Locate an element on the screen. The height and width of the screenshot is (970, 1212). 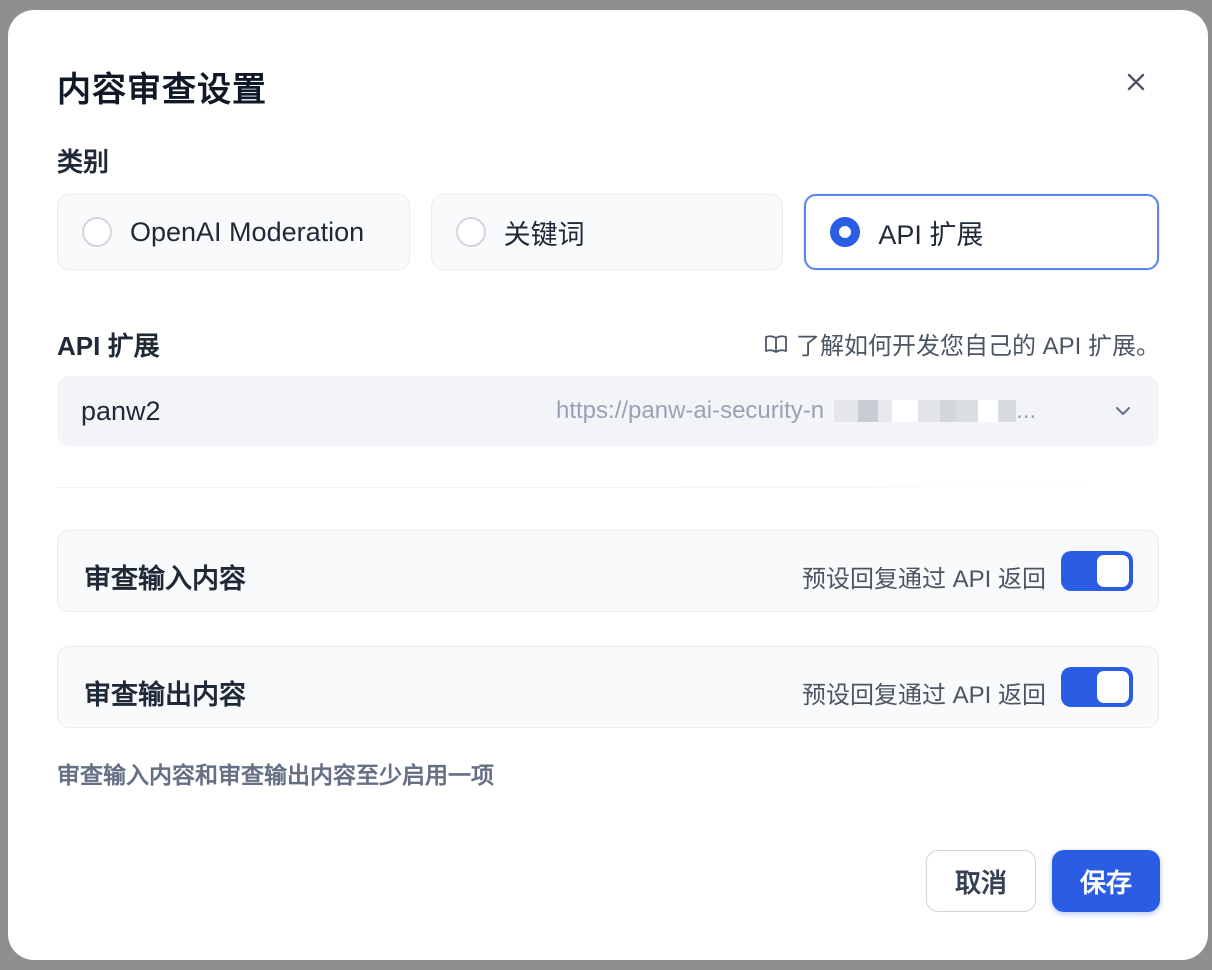
chevron-down-icon is located at coordinates (1123, 411).